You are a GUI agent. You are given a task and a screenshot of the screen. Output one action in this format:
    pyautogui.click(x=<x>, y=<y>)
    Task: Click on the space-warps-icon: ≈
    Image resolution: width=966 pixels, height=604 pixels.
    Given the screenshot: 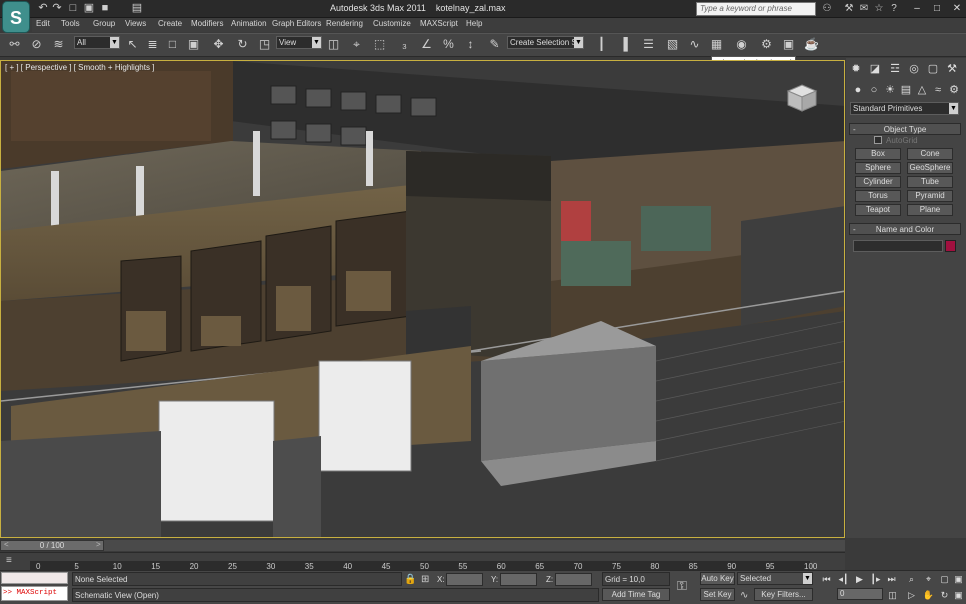 What is the action you would take?
    pyautogui.click(x=938, y=90)
    